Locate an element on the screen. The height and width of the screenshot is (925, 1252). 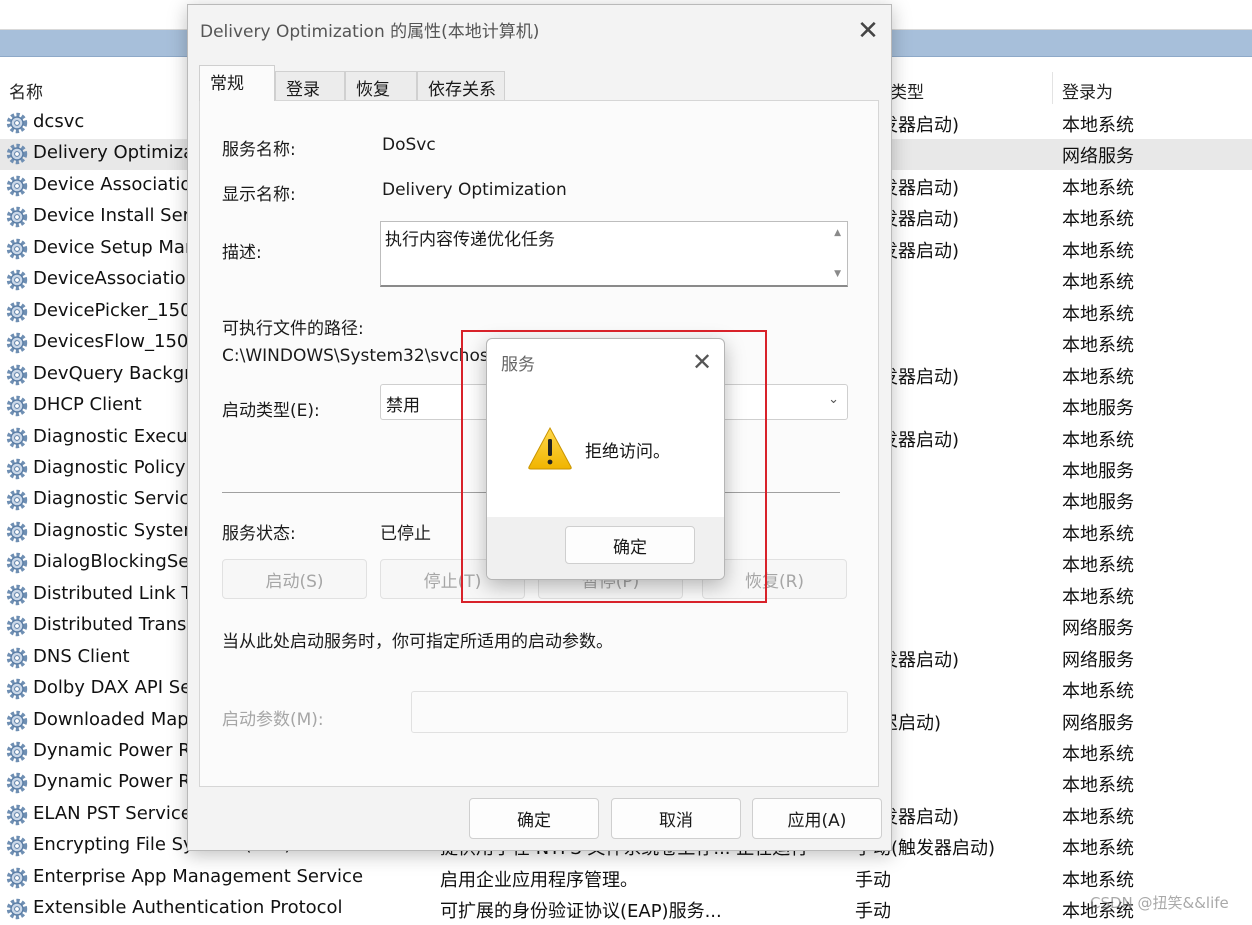
access-denied-messagebox: 服务 ✕ 拒绝访问。 确定 is located at coordinates (605, 459).